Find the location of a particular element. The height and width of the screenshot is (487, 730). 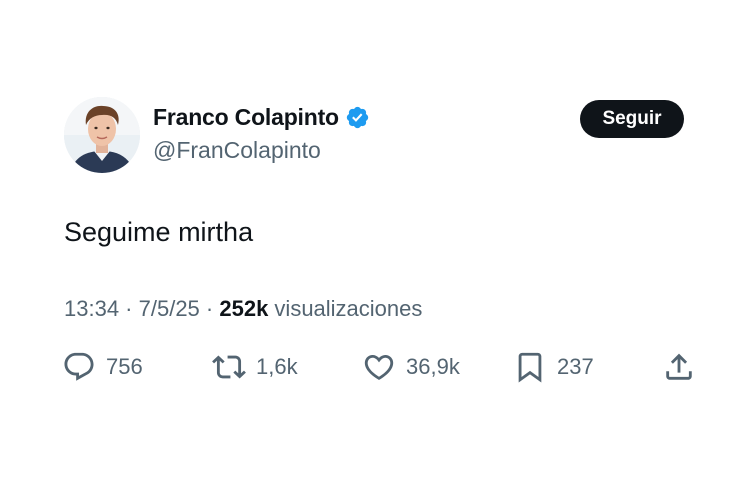

tweet-meta: 13:34 · 7/5/25 · 252k visualizaciones is located at coordinates (243, 309).